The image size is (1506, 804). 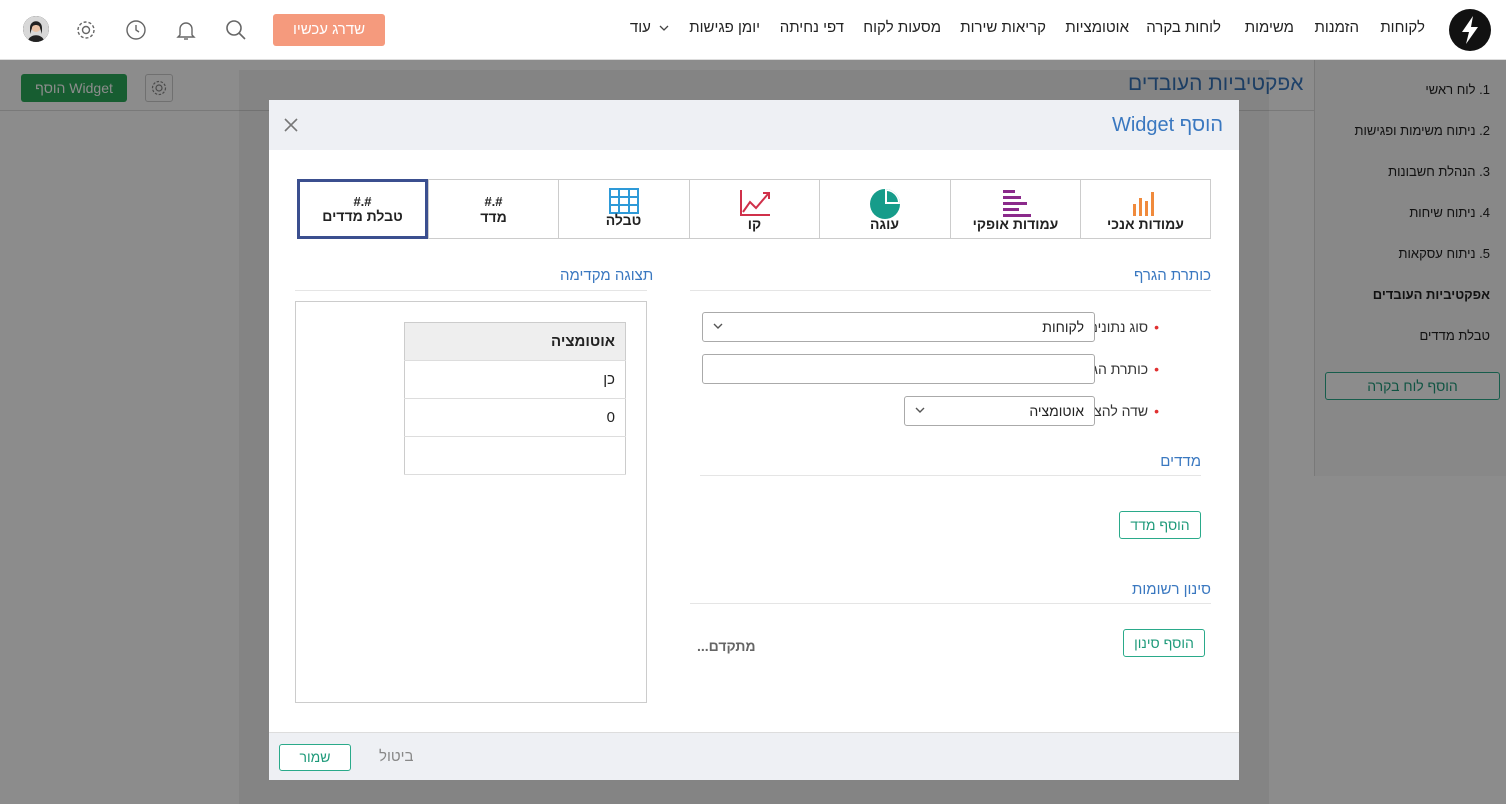 I want to click on upgrade-button: שדרג עכשיו, so click(x=329, y=30).